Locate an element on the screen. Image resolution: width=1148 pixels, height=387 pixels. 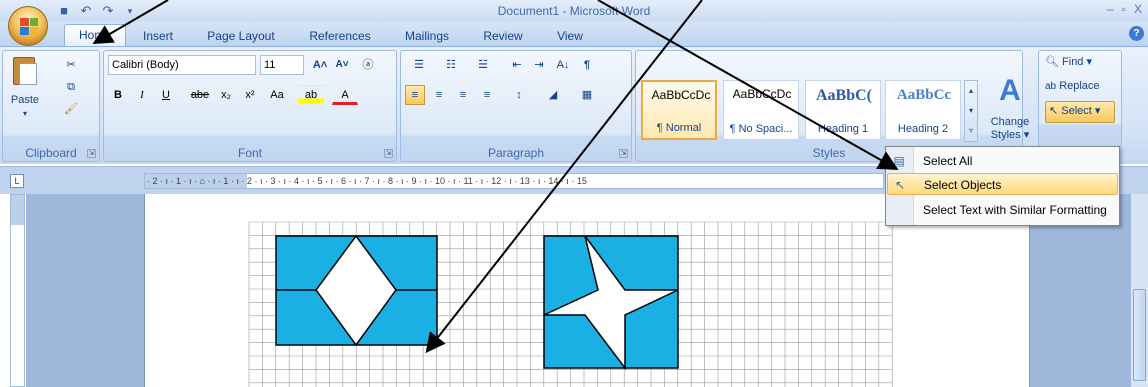
menu-item-label: Select Objects is located at coordinates (963, 185).